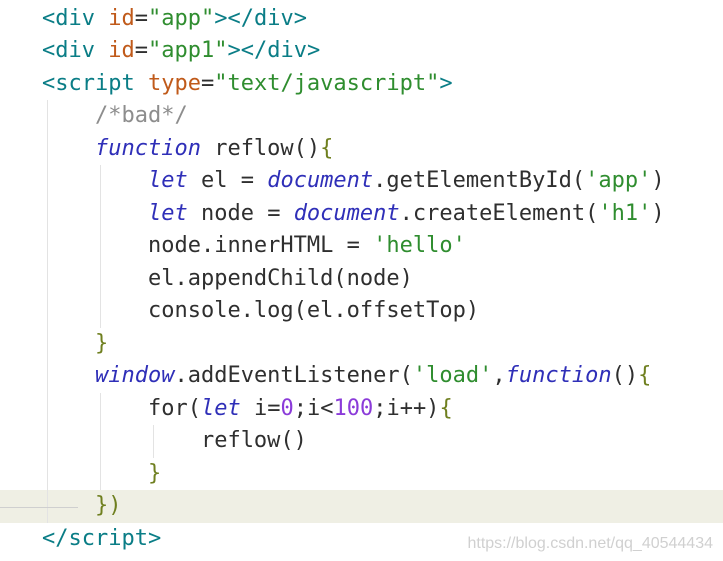  I want to click on code-line: reflow(), so click(361, 441).